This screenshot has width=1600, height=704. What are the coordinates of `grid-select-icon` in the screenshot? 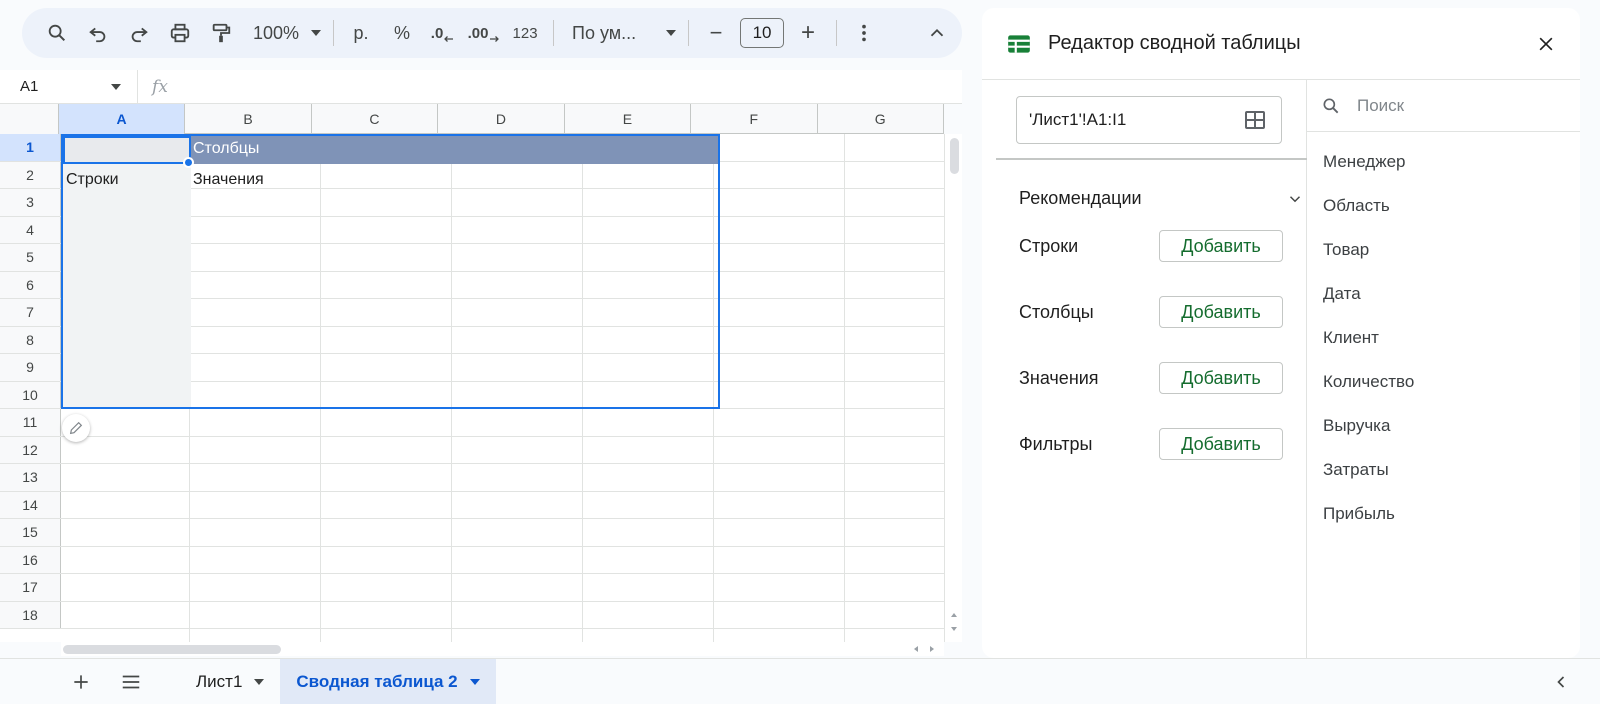 It's located at (1255, 120).